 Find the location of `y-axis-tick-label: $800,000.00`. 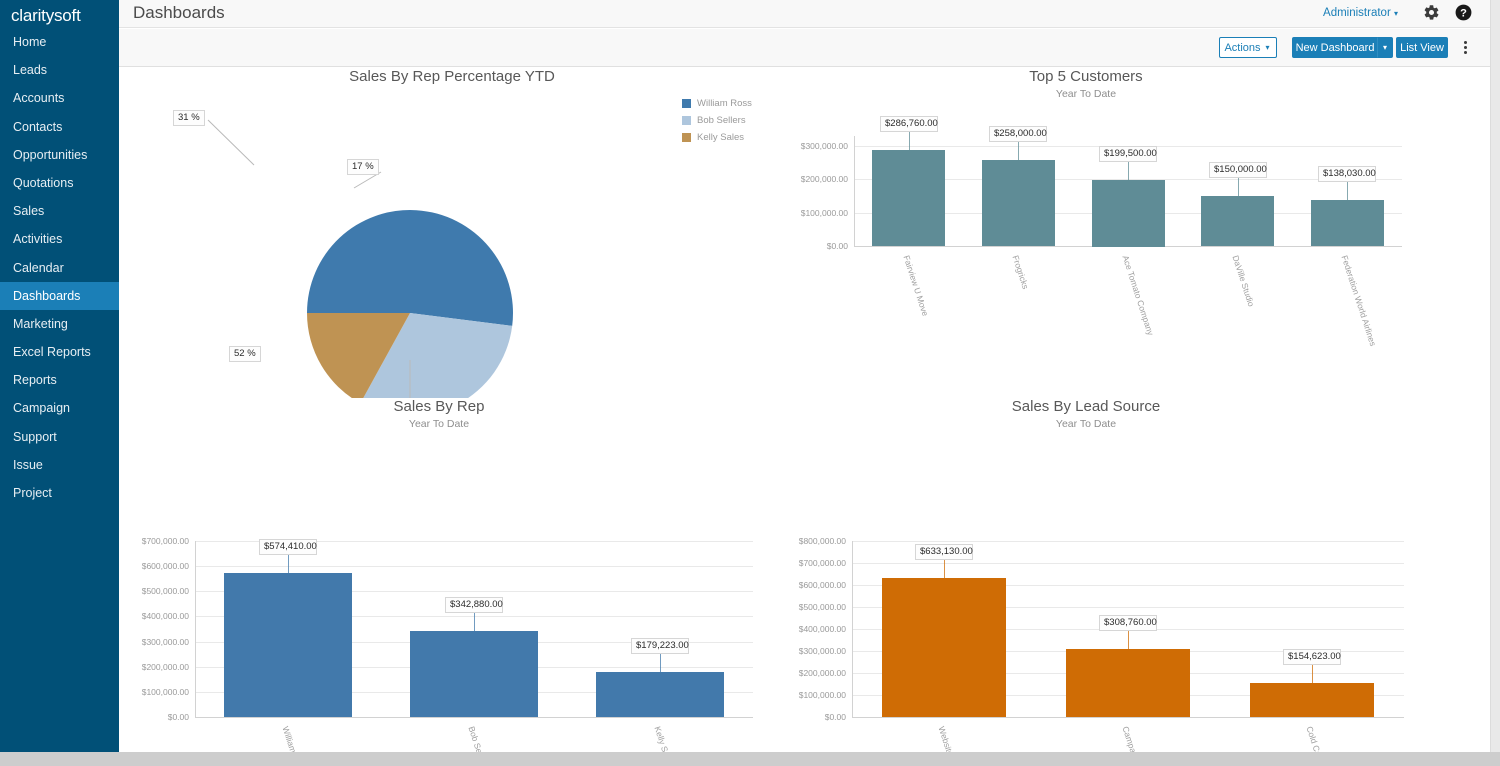

y-axis-tick-label: $800,000.00 is located at coordinates (822, 541).